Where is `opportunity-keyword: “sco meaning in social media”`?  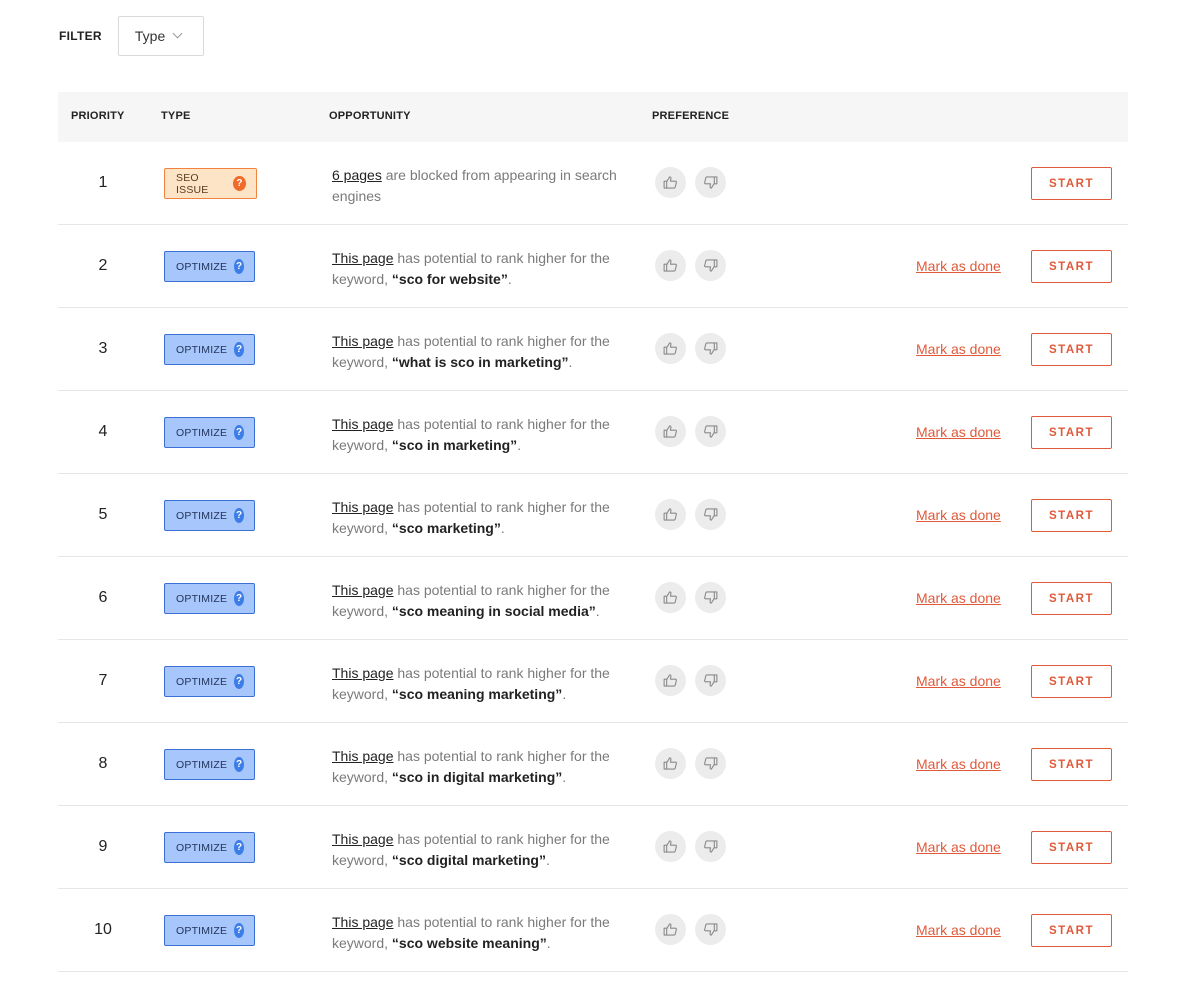
opportunity-keyword: “sco meaning in social media” is located at coordinates (493, 611).